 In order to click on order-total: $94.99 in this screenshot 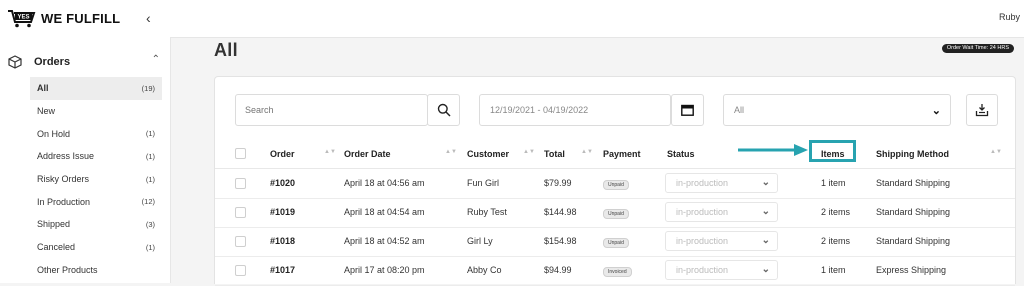, I will do `click(558, 270)`.